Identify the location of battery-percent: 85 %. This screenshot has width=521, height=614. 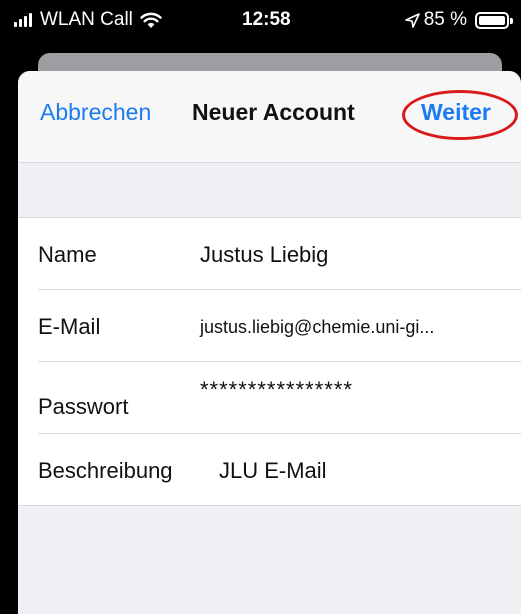
(445, 19).